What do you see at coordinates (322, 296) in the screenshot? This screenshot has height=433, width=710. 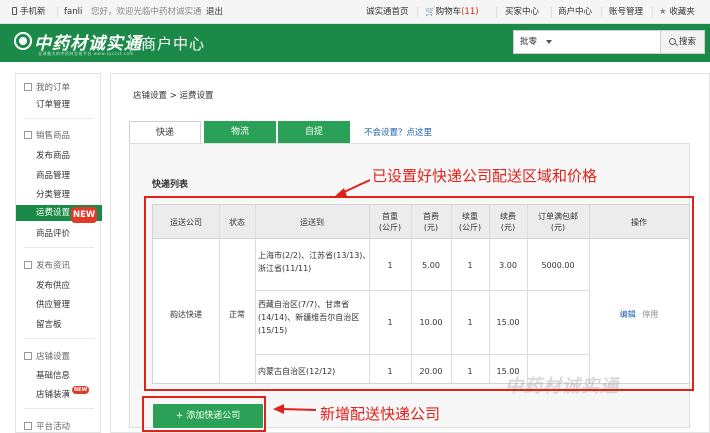 I see `annotation-arrows` at bounding box center [322, 296].